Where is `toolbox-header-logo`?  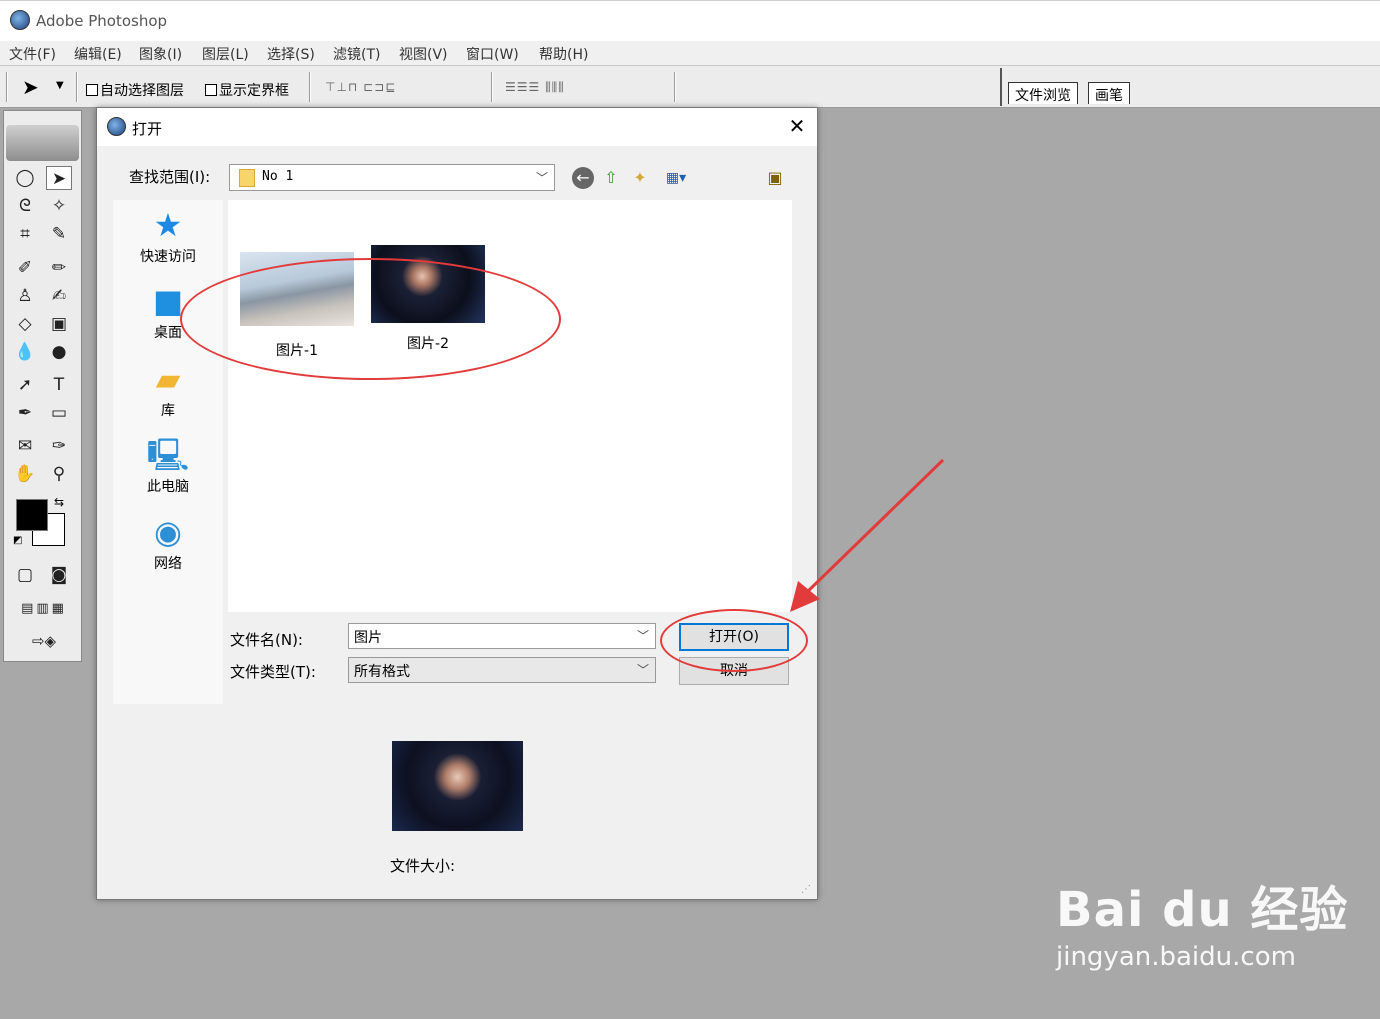
toolbox-header-logo is located at coordinates (42, 143).